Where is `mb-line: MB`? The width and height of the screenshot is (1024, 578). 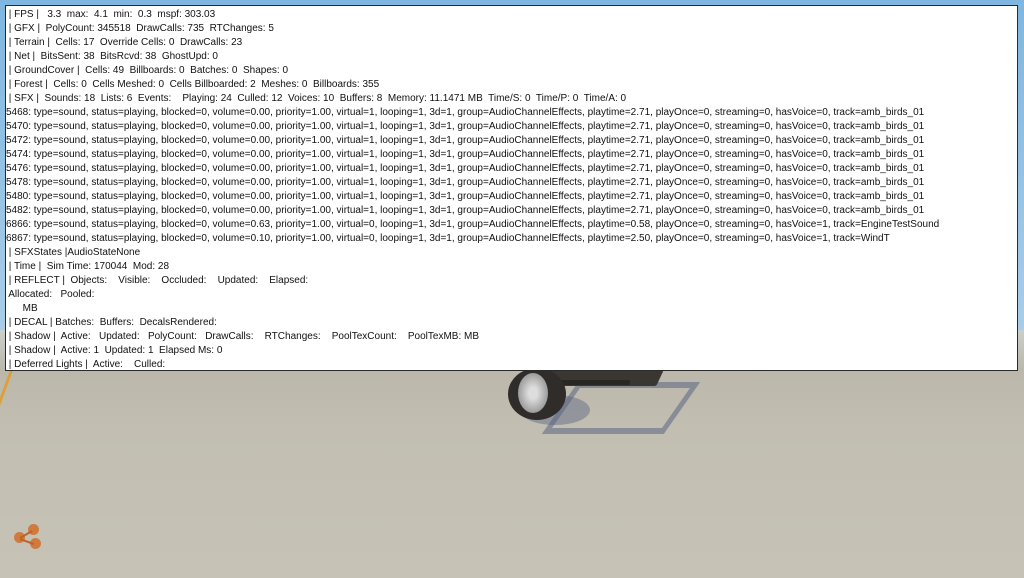 mb-line: MB is located at coordinates (22, 308).